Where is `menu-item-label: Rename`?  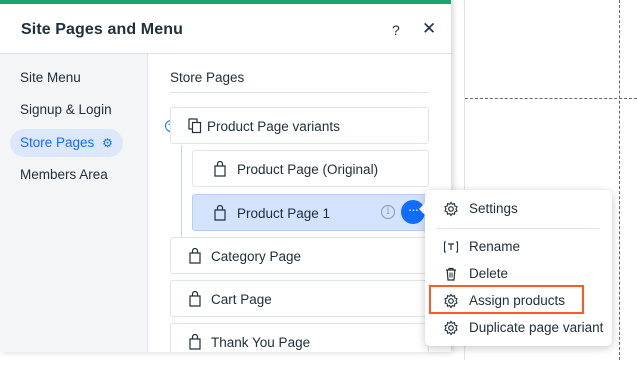
menu-item-label: Rename is located at coordinates (495, 246).